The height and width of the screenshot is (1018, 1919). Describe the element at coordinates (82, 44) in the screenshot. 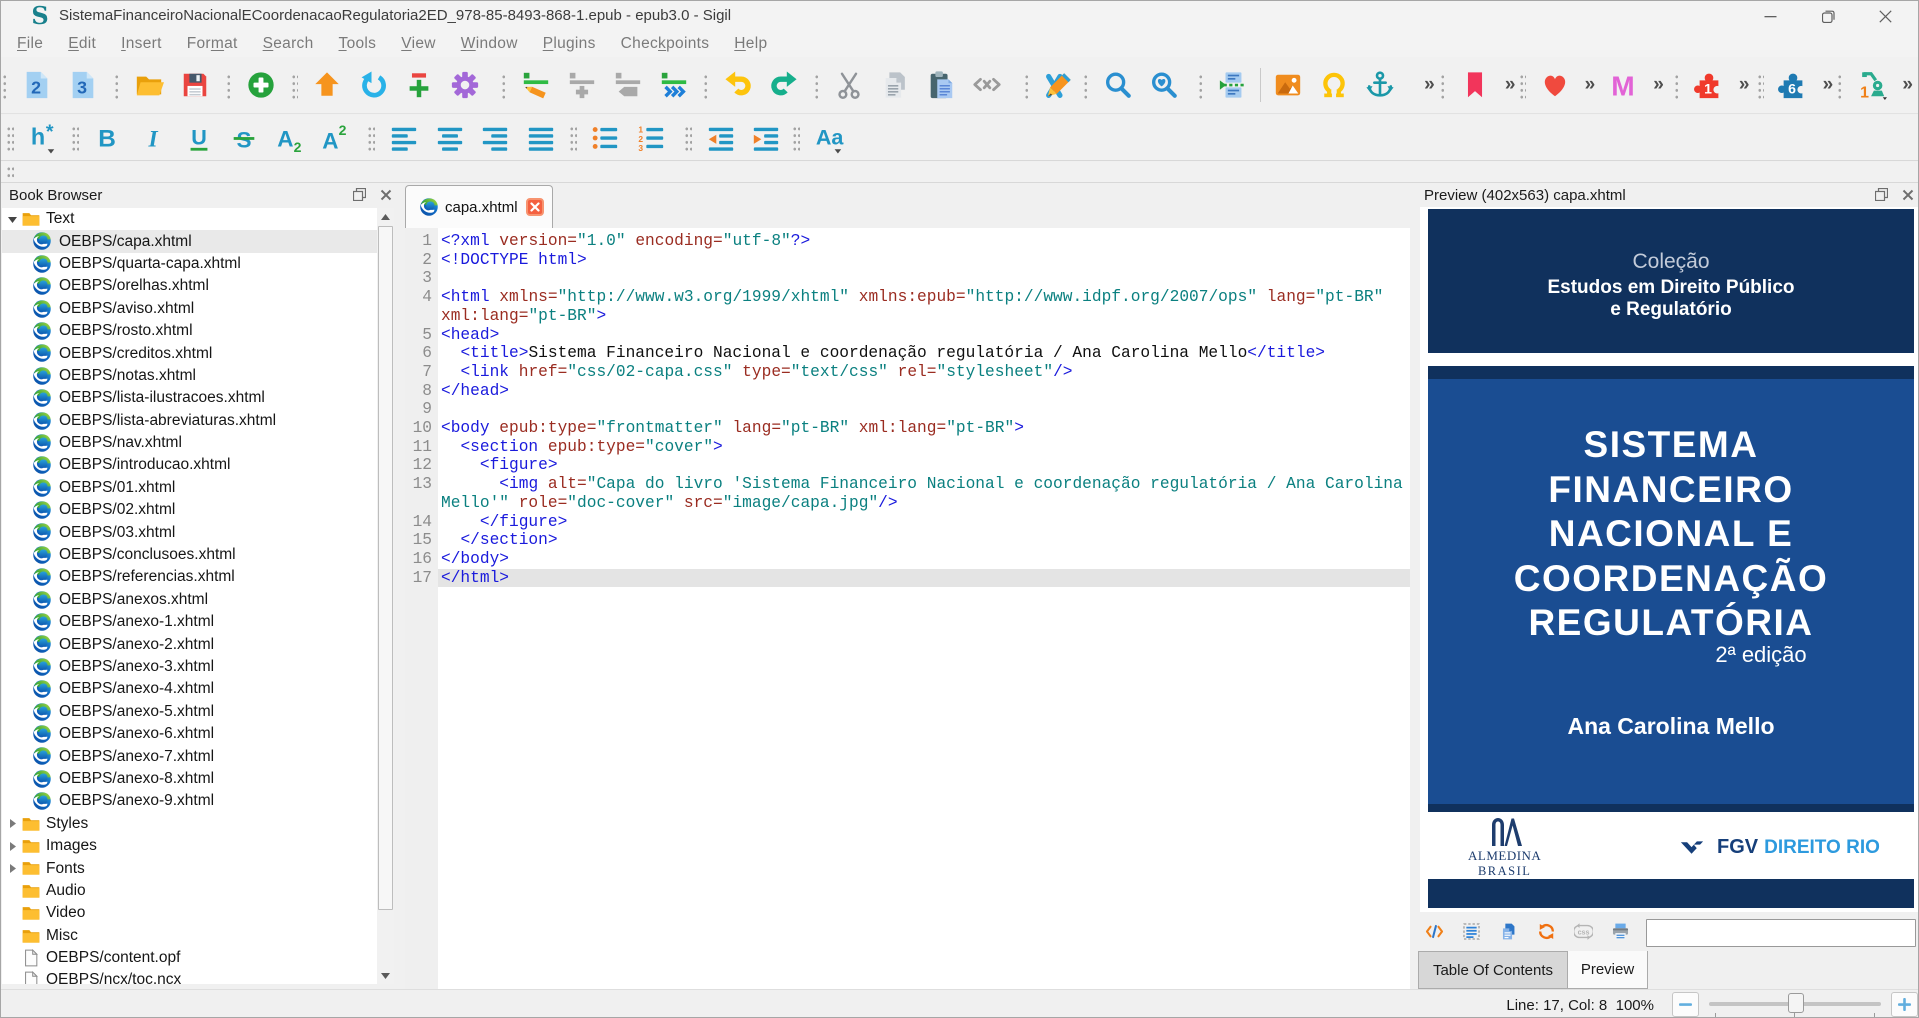

I see `menu-edit: Edit` at that location.